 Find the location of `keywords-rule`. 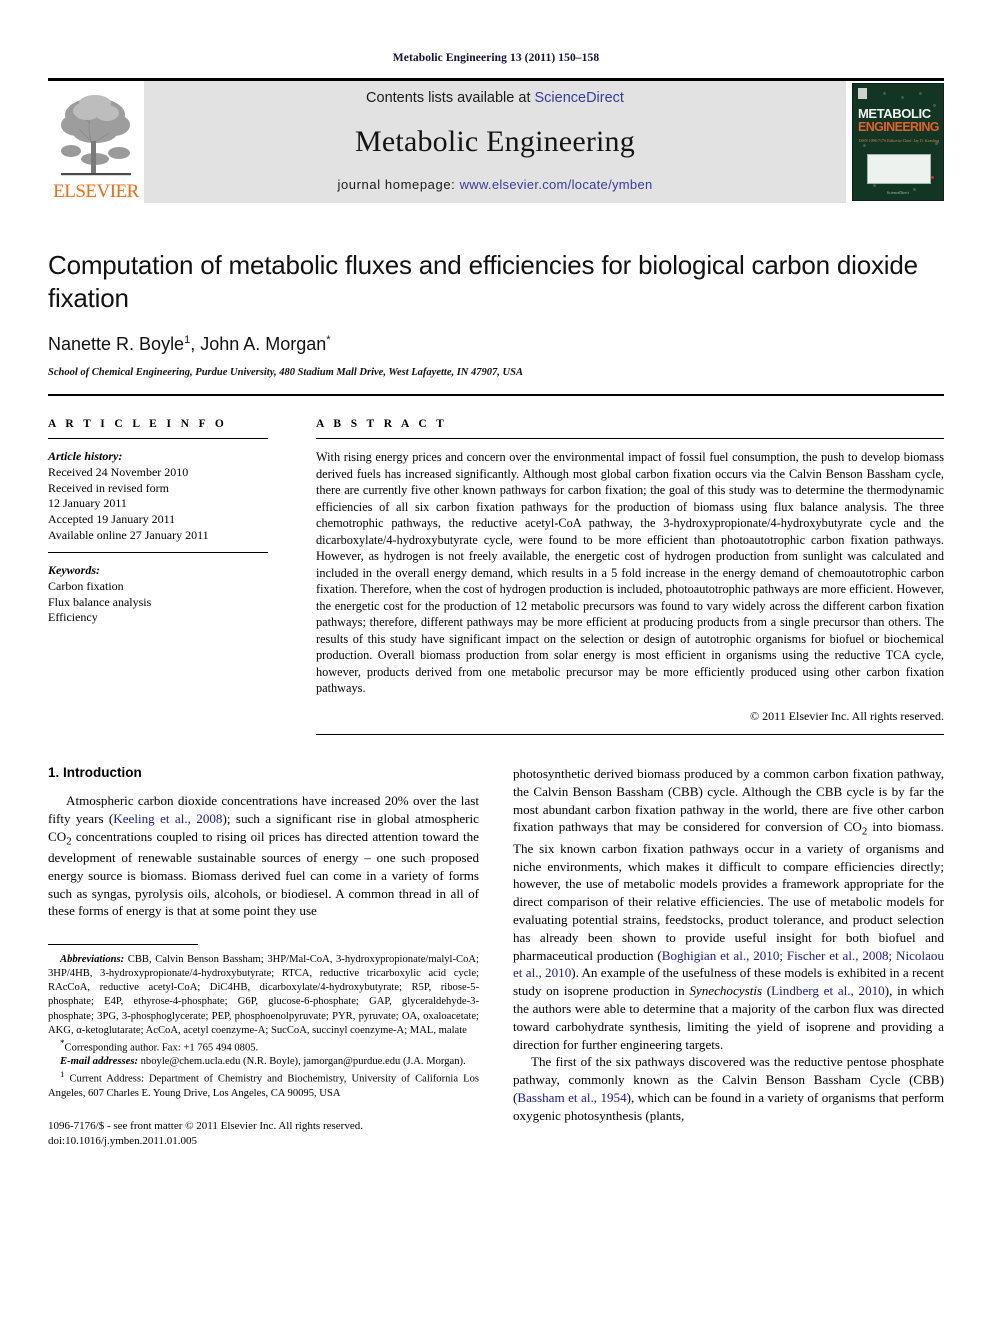

keywords-rule is located at coordinates (158, 552).